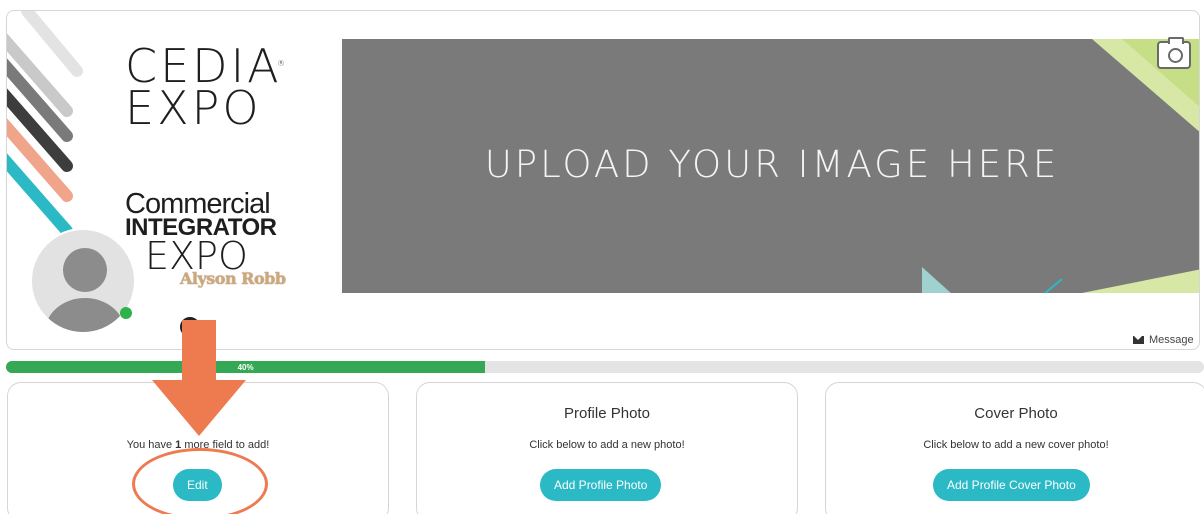  What do you see at coordinates (85, 290) in the screenshot?
I see `default-avatar-icon` at bounding box center [85, 290].